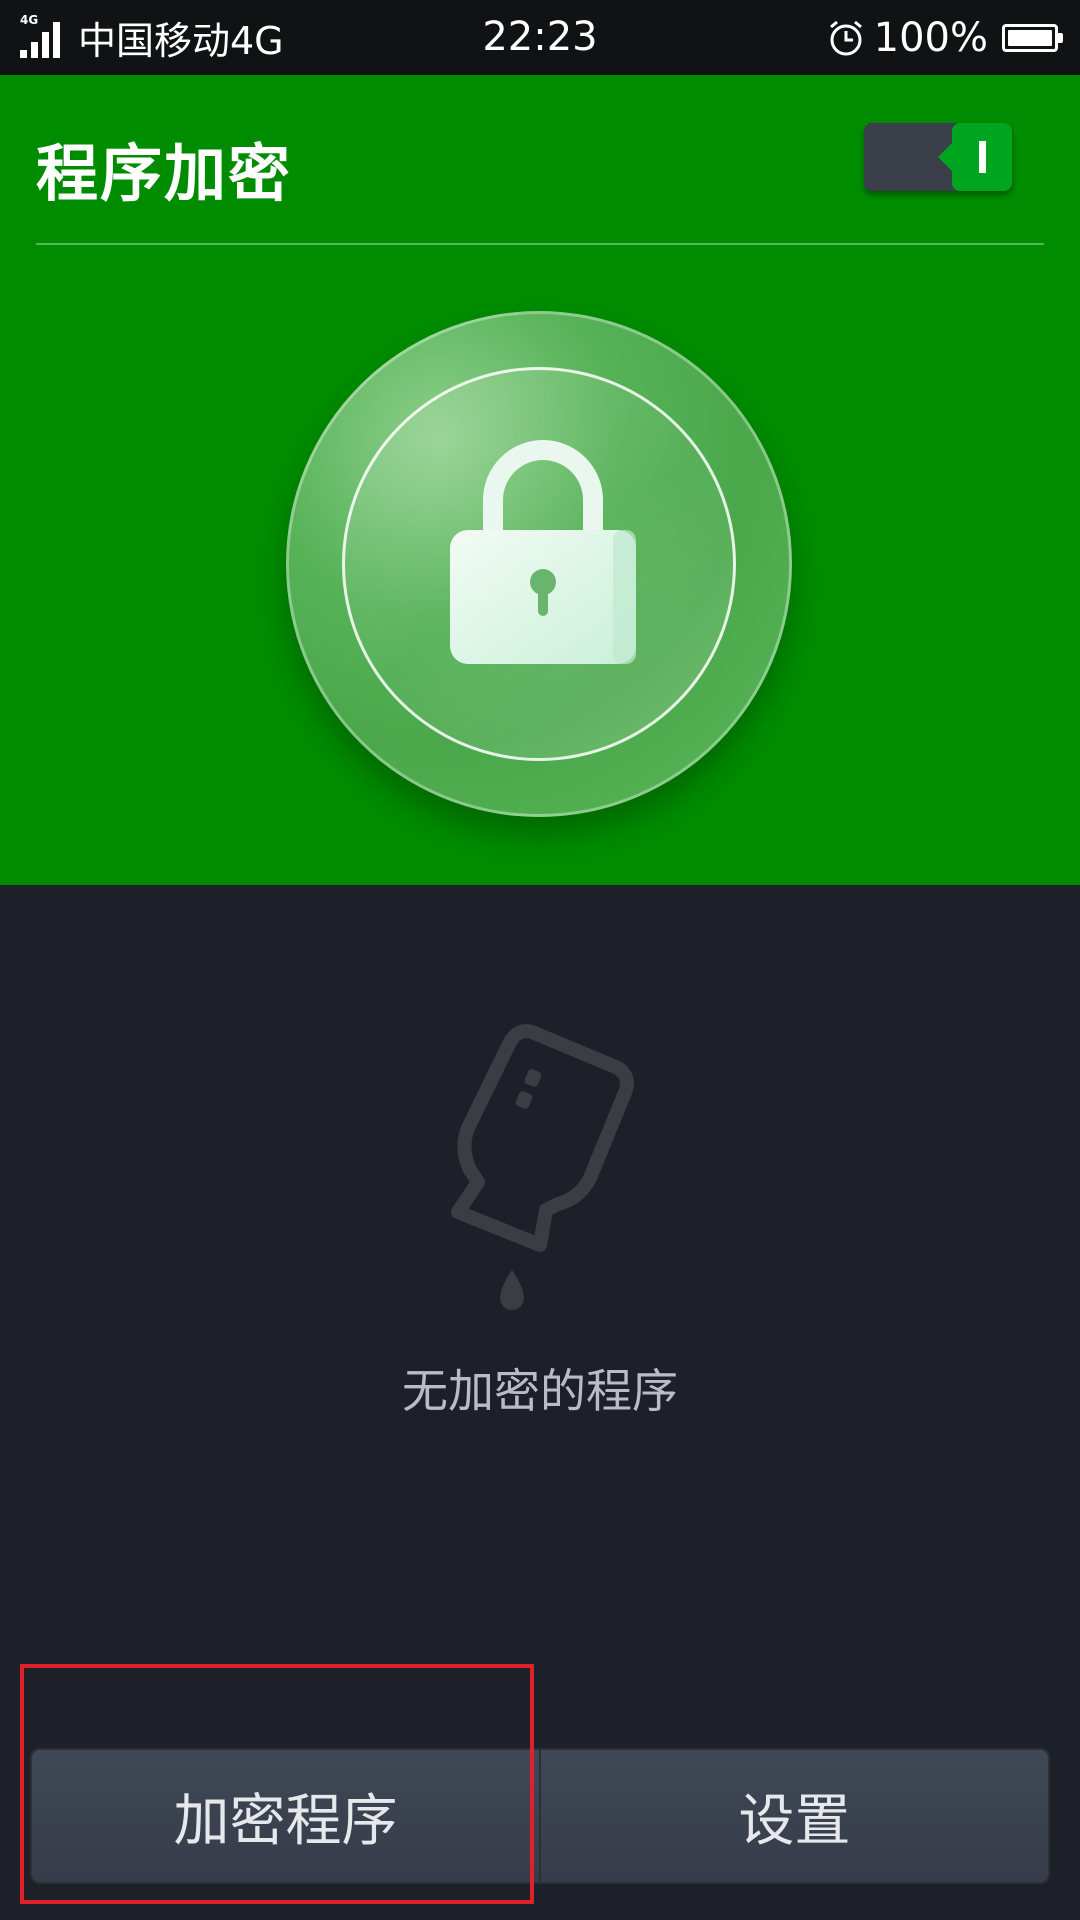 The image size is (1080, 1920). What do you see at coordinates (1032, 37) in the screenshot?
I see `battery-icon` at bounding box center [1032, 37].